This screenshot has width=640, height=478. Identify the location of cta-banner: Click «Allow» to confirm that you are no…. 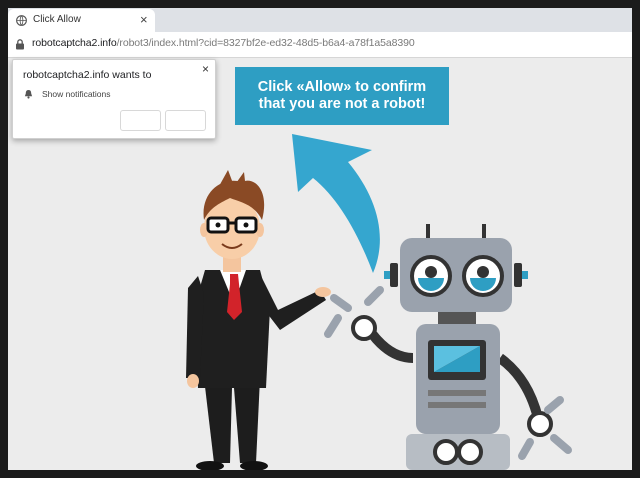
(342, 96).